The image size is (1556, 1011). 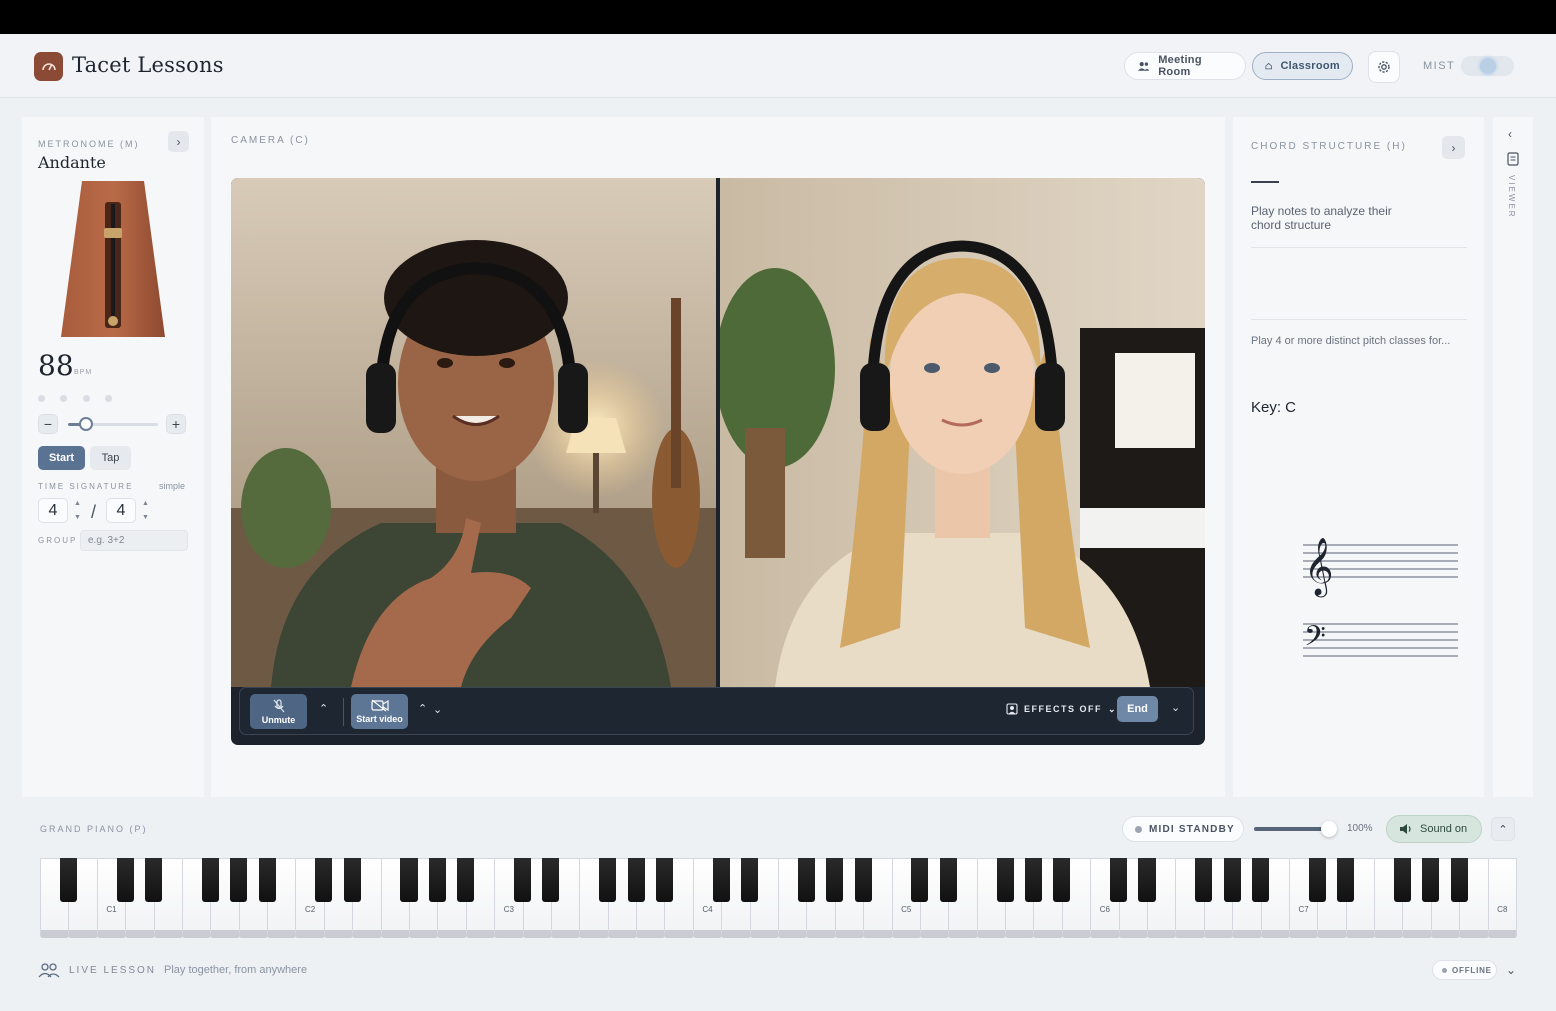 I want to click on sound-toggle-button: Sound on, so click(x=1434, y=829).